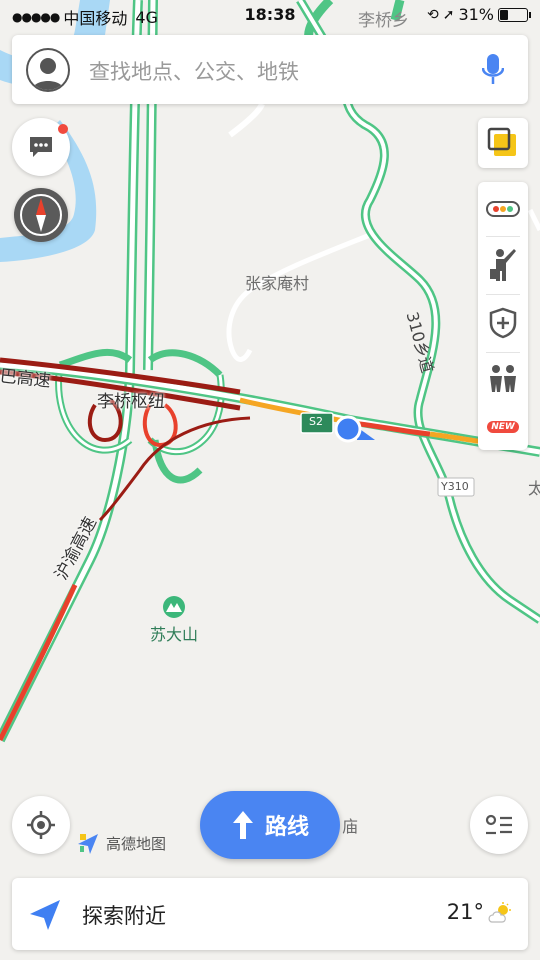 The width and height of the screenshot is (540, 960). I want to click on route-button: 路线, so click(270, 825).